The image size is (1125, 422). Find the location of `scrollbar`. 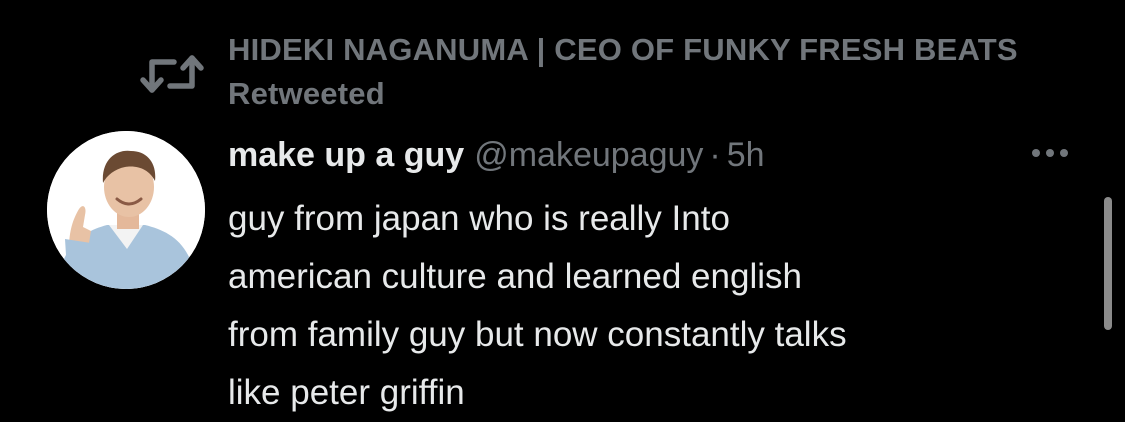

scrollbar is located at coordinates (1108, 263).